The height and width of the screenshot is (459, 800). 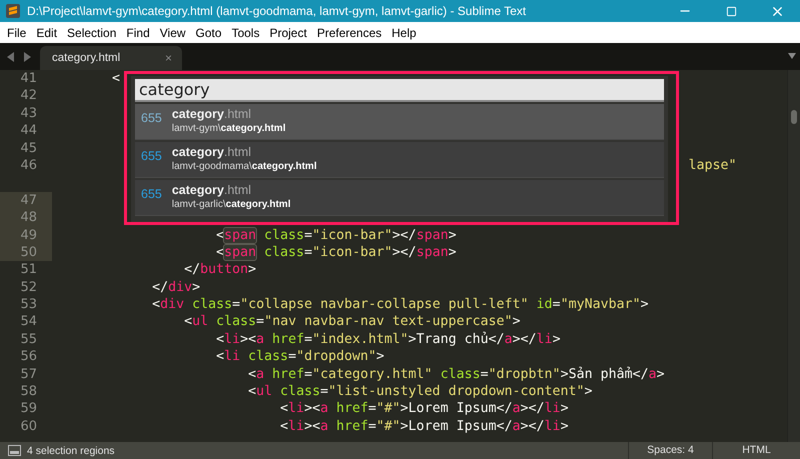 I want to click on panel-toggle-icon, so click(x=14, y=450).